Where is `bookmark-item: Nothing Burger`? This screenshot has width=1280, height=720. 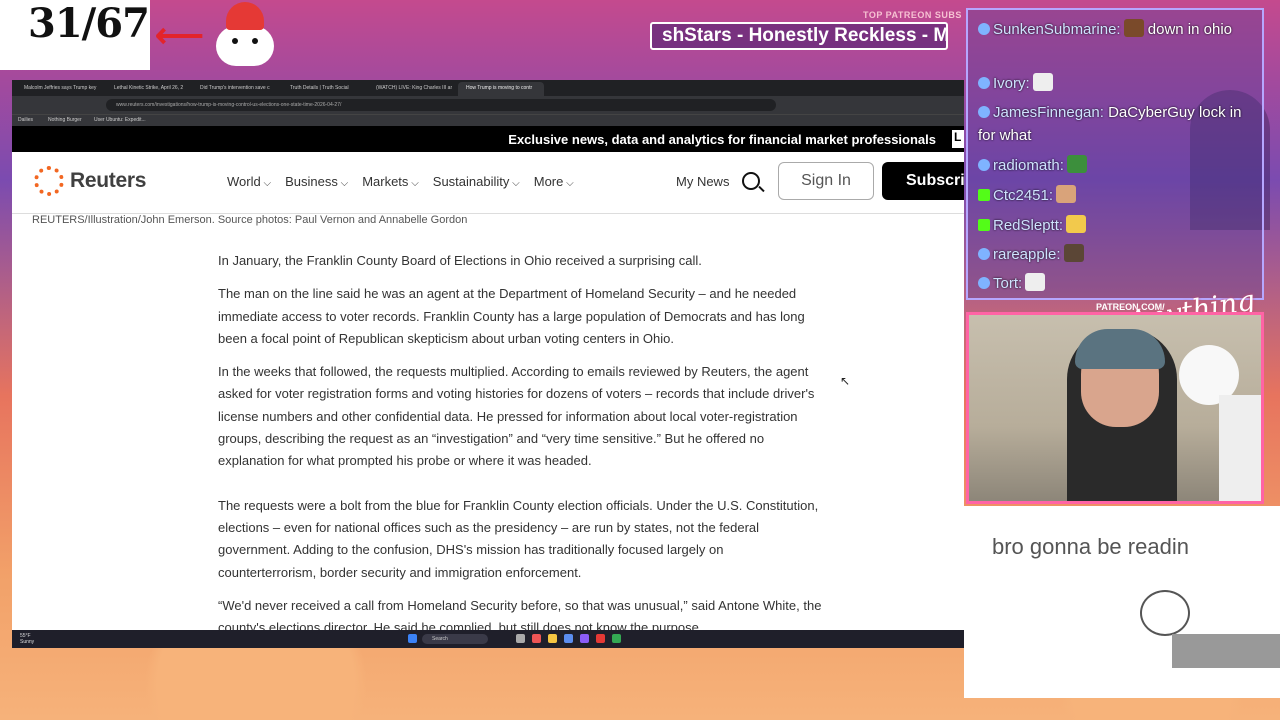
bookmark-item: Nothing Burger is located at coordinates (65, 120).